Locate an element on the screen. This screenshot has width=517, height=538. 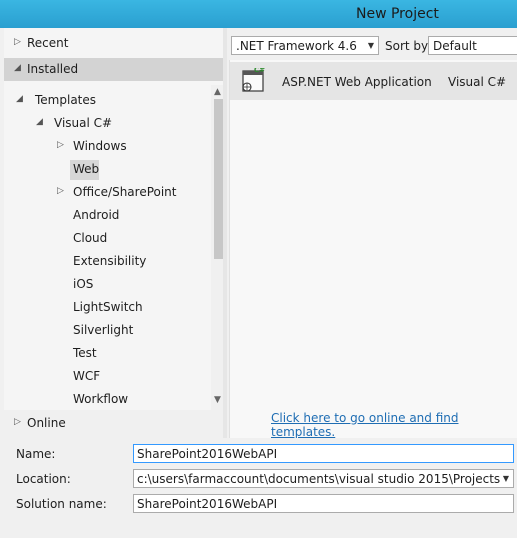
tree-item-label: Test is located at coordinates (85, 353).